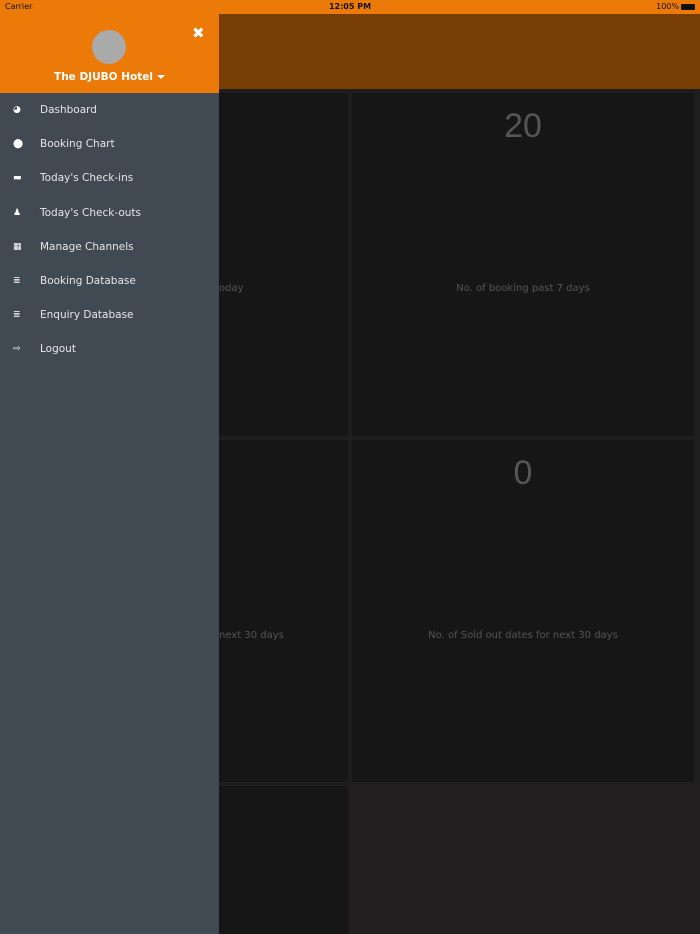 The image size is (700, 934). What do you see at coordinates (198, 33) in the screenshot?
I see `close-icon: ✖` at bounding box center [198, 33].